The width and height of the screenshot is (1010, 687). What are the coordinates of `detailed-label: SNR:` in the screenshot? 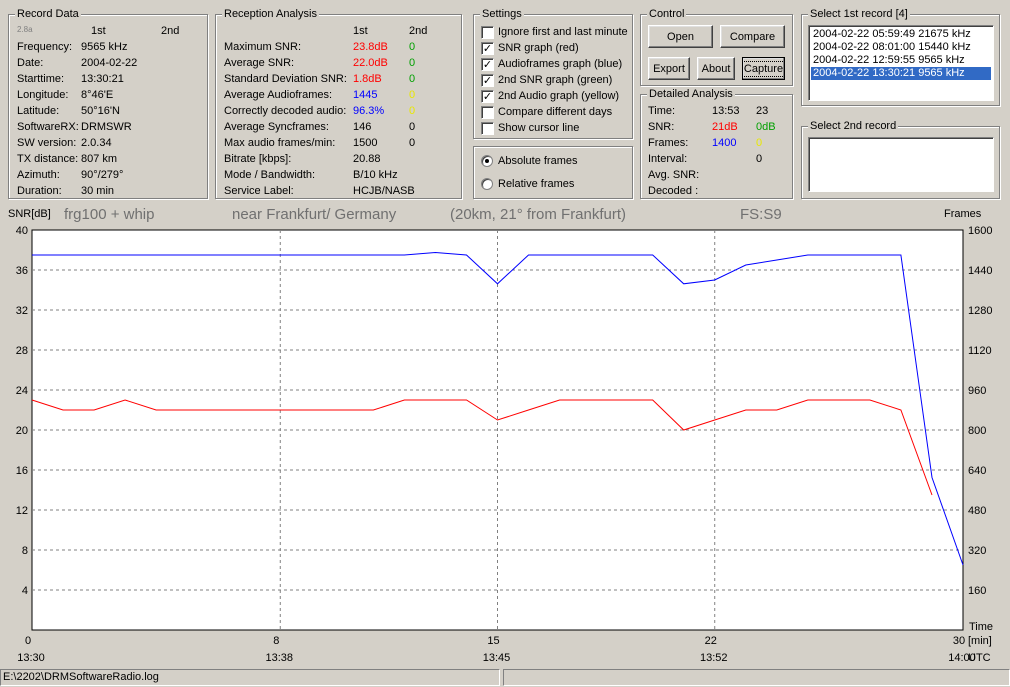 It's located at (661, 127).